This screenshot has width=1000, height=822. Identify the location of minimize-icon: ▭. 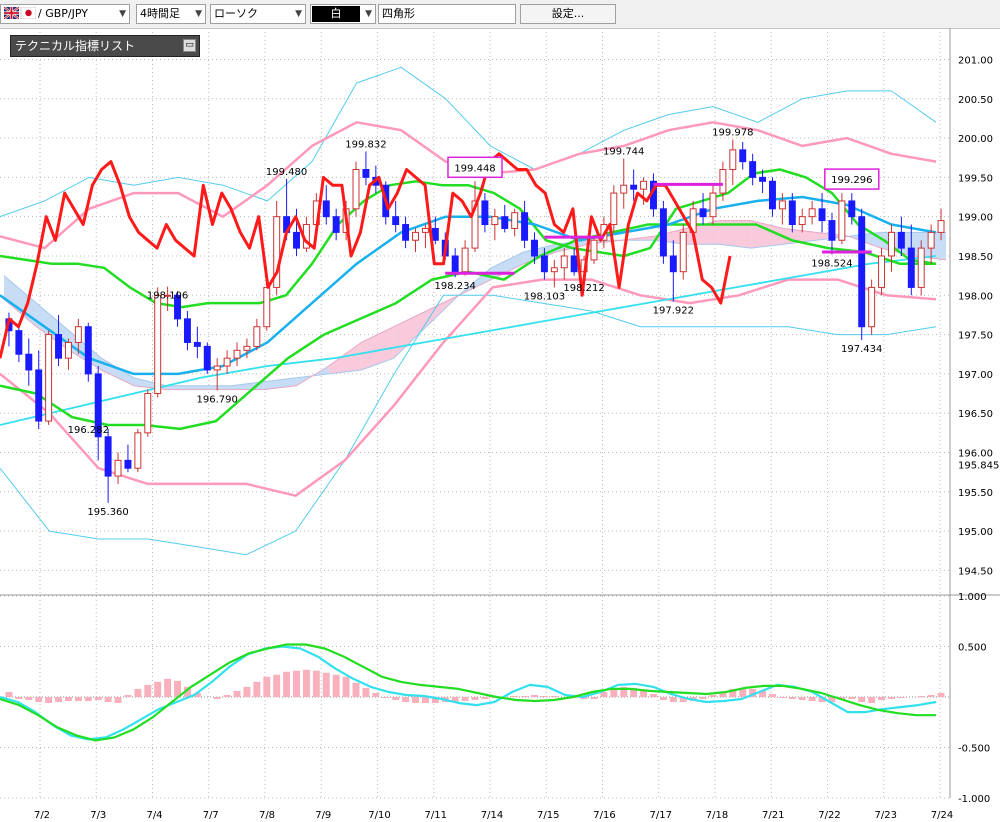
(189, 45).